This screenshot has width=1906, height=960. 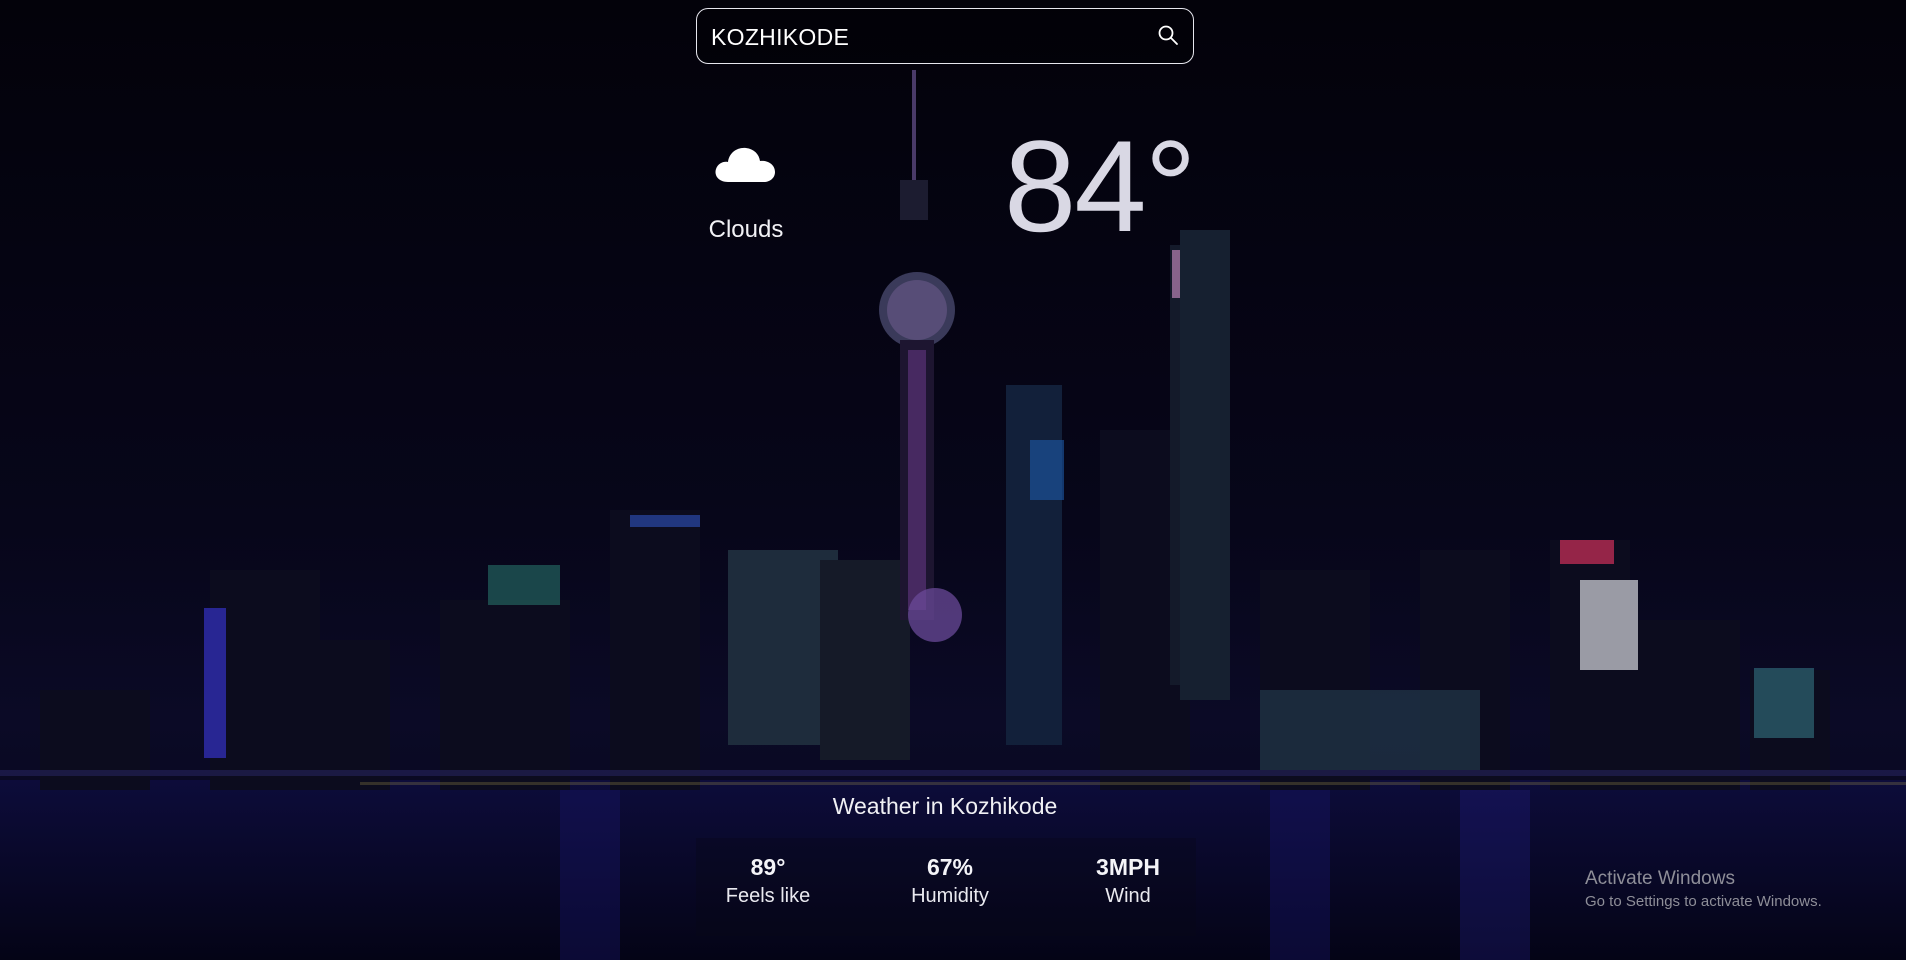 What do you see at coordinates (950, 881) in the screenshot?
I see `humidity-stat: 67% Humidity` at bounding box center [950, 881].